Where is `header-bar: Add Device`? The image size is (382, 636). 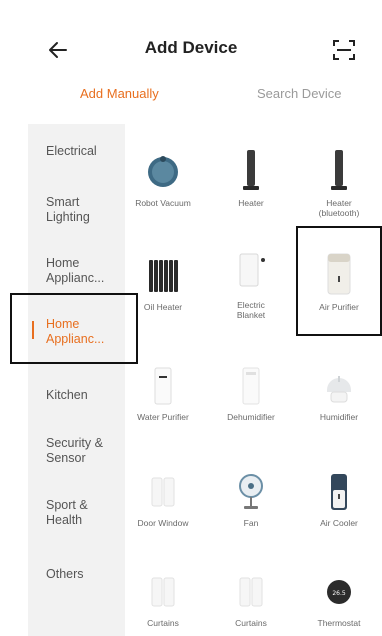
header-bar: Add Device is located at coordinates (191, 50).